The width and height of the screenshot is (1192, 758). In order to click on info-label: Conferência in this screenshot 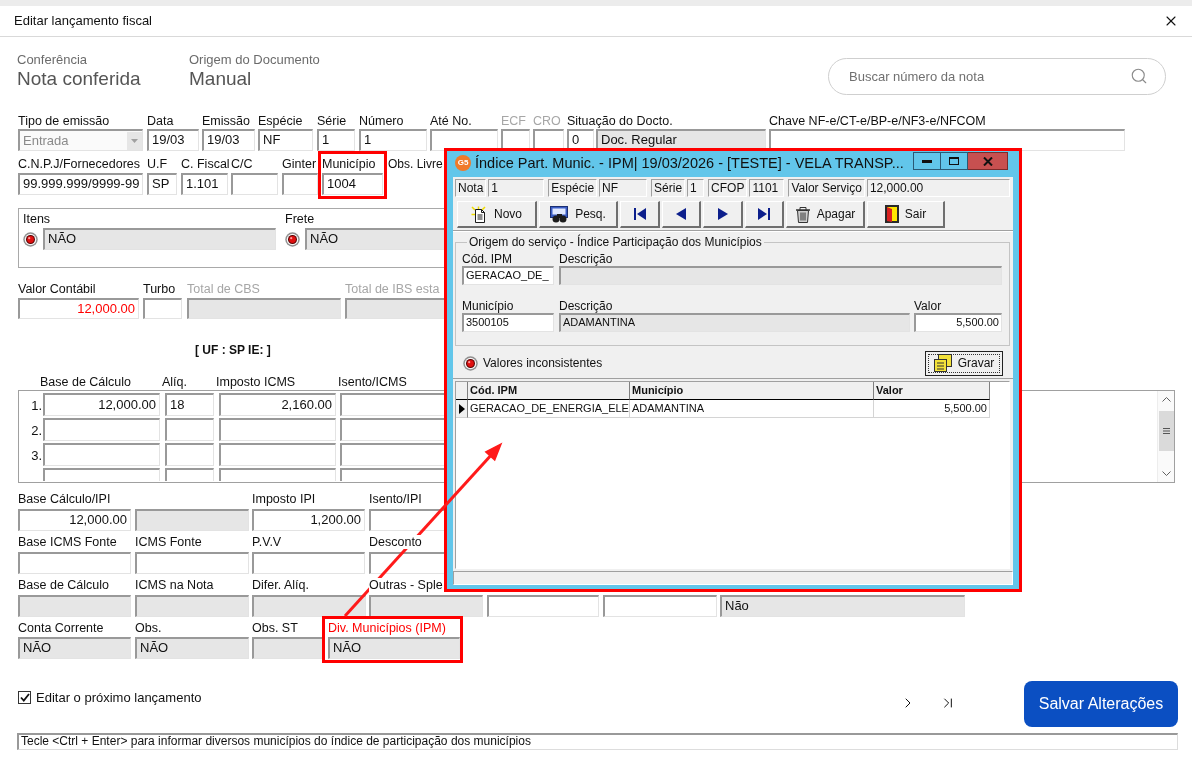, I will do `click(52, 59)`.